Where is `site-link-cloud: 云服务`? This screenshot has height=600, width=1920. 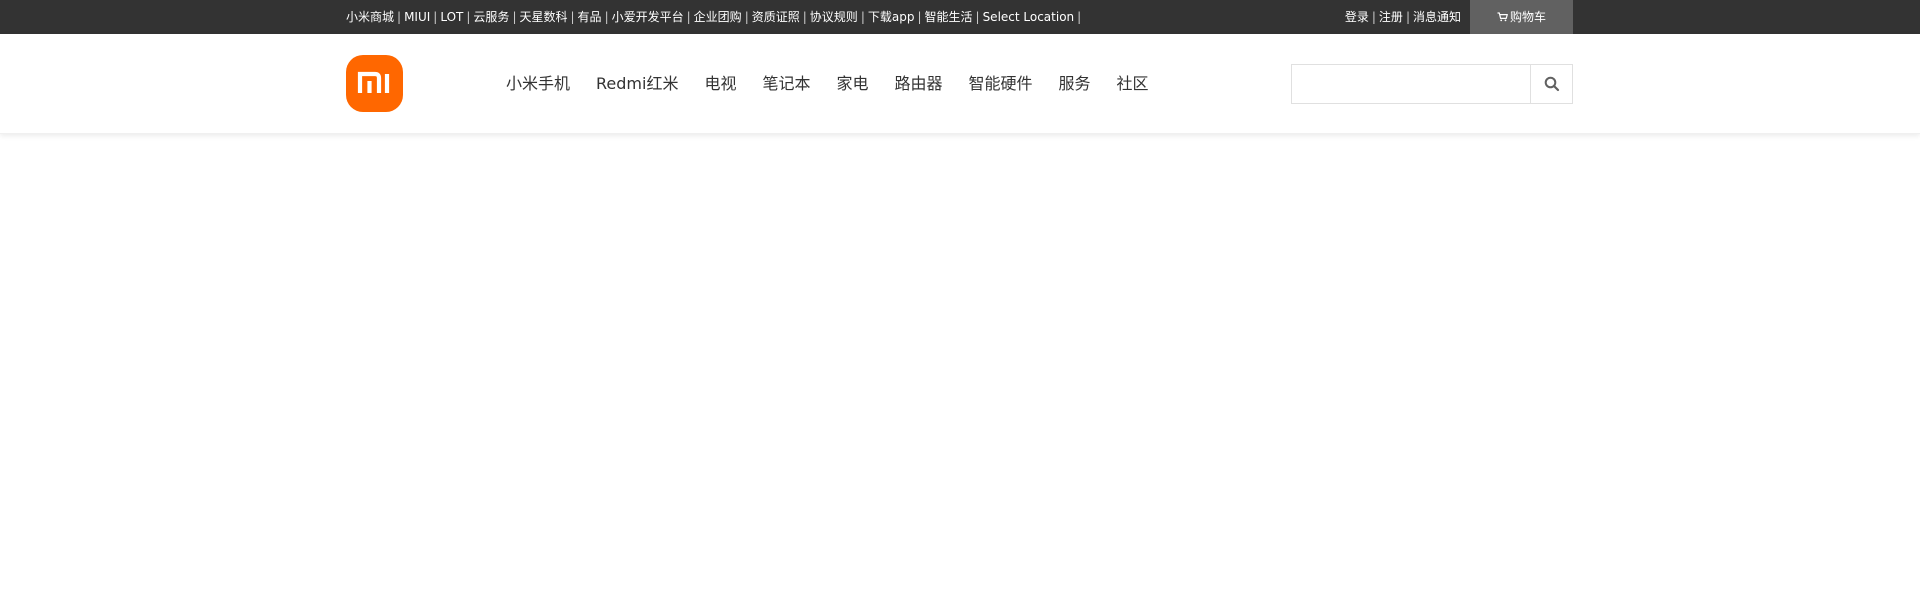
site-link-cloud: 云服务 is located at coordinates (491, 17).